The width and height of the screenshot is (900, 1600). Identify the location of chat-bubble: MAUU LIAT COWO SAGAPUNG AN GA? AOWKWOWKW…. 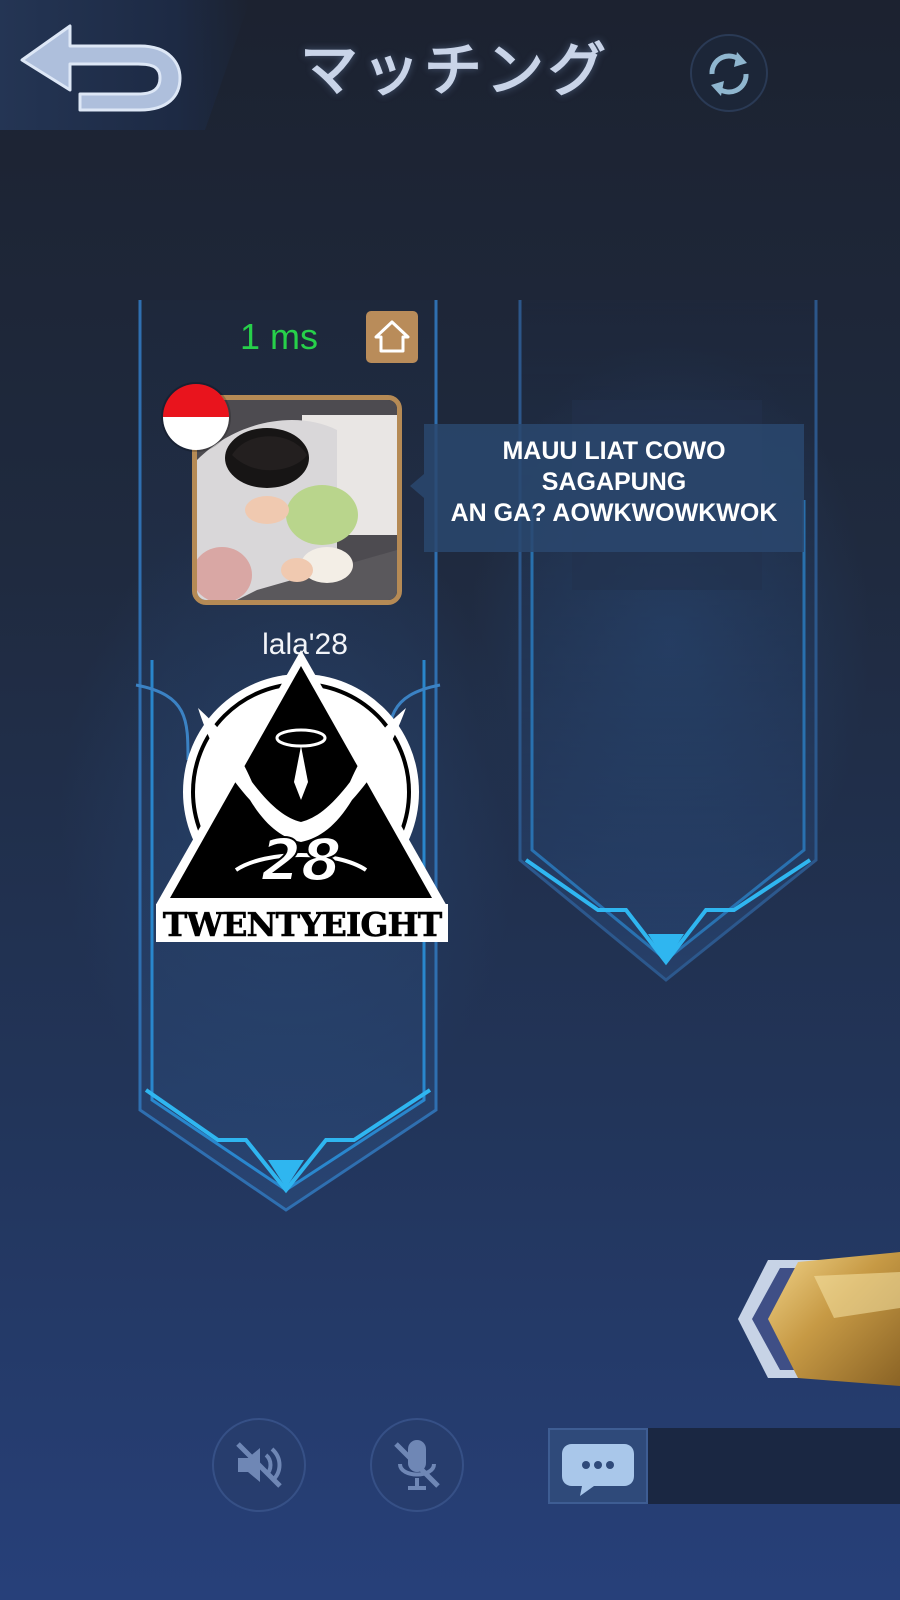
(614, 488).